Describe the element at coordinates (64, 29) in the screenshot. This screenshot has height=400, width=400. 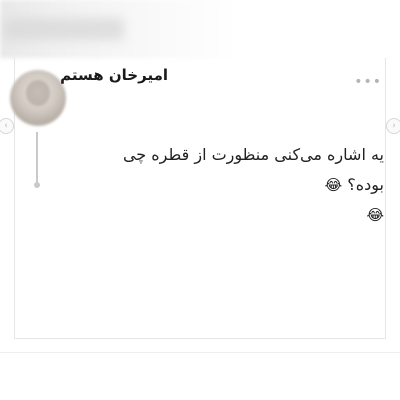
I see `blurred-header-content` at that location.